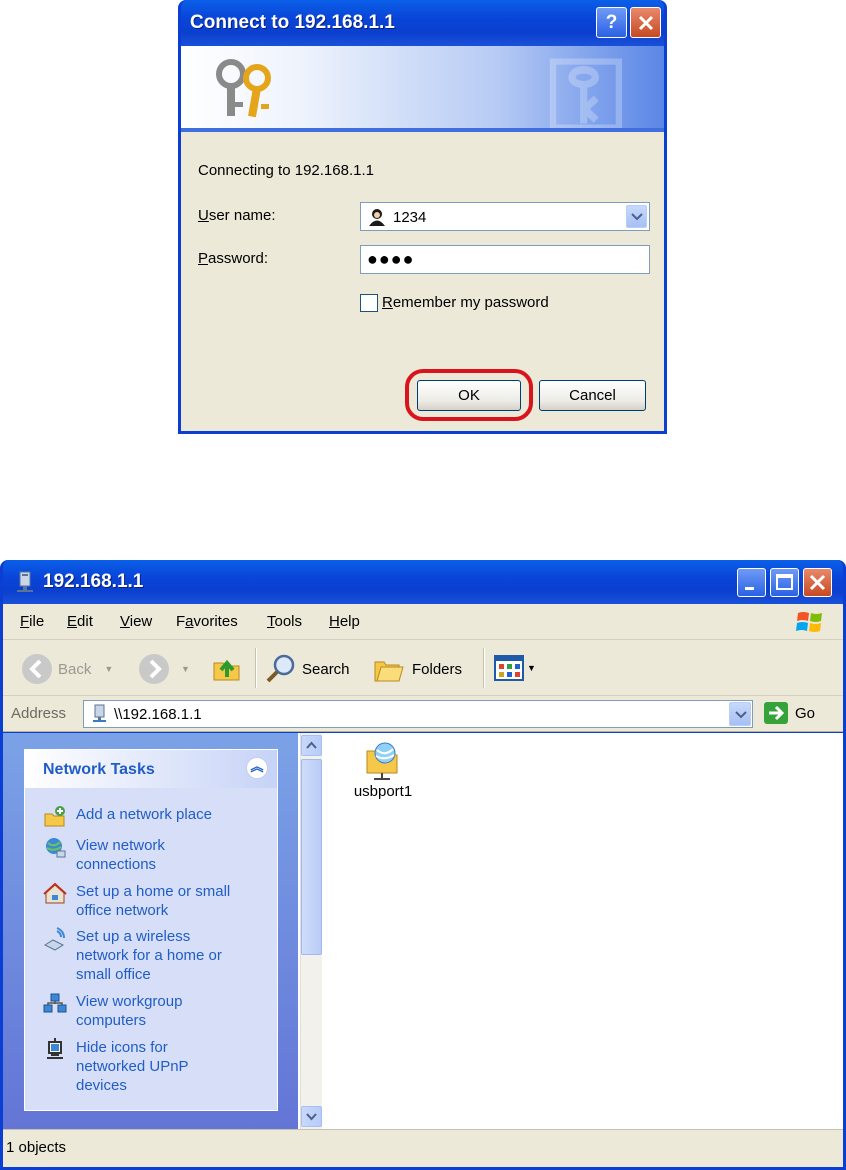  What do you see at coordinates (153, 901) in the screenshot?
I see `task-label: Set up a home or small office network` at bounding box center [153, 901].